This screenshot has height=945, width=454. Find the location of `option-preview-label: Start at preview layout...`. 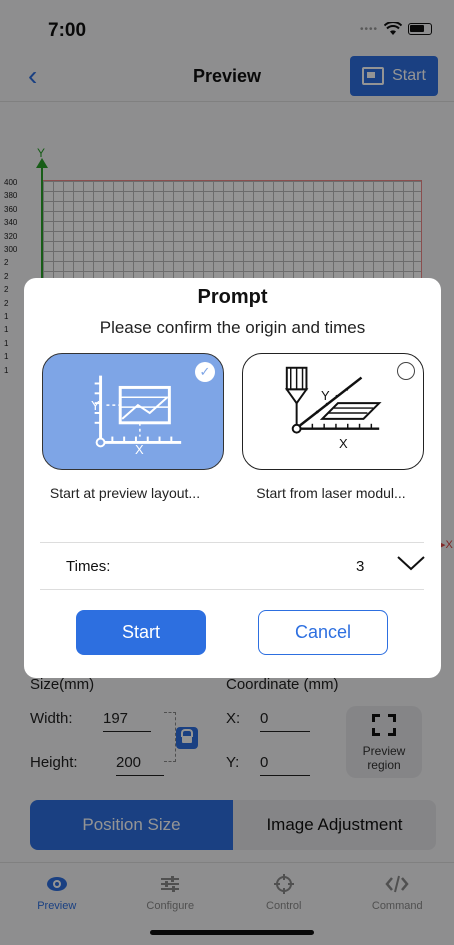

option-preview-label: Start at preview layout... is located at coordinates (125, 493).